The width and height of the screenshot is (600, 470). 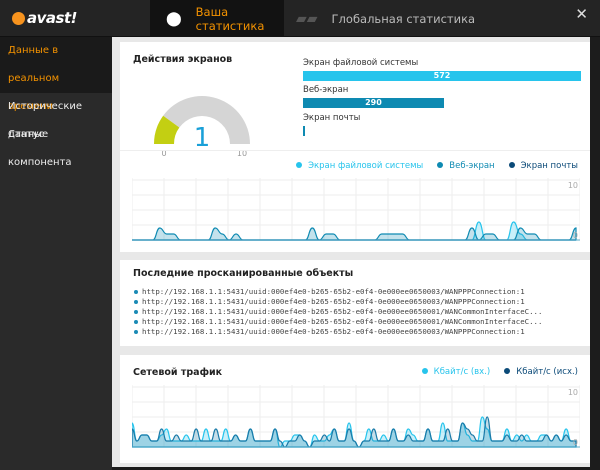 What do you see at coordinates (243, 273) in the screenshot?
I see `panel-title: Последние просканированные объекты` at bounding box center [243, 273].